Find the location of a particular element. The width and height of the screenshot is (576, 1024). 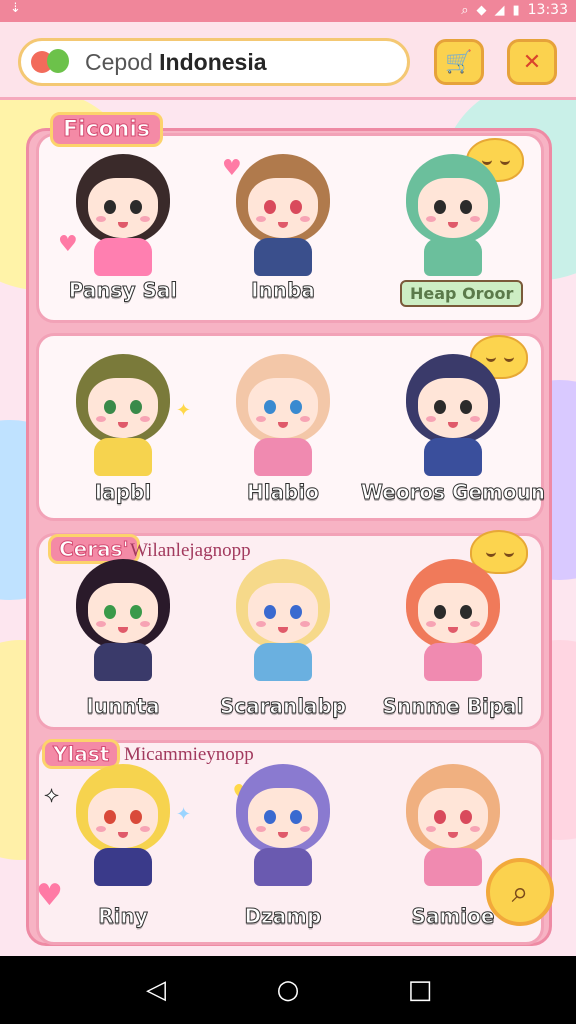

character-name: Weoros Gemoun is located at coordinates (453, 492).